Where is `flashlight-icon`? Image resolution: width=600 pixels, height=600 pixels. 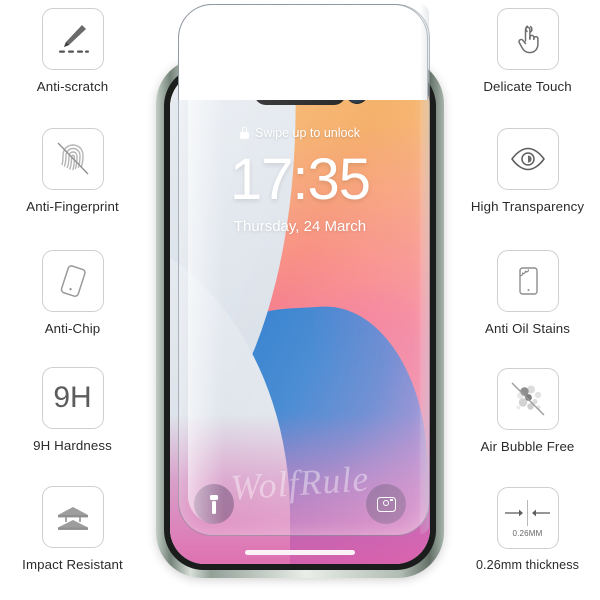 flashlight-icon is located at coordinates (214, 504).